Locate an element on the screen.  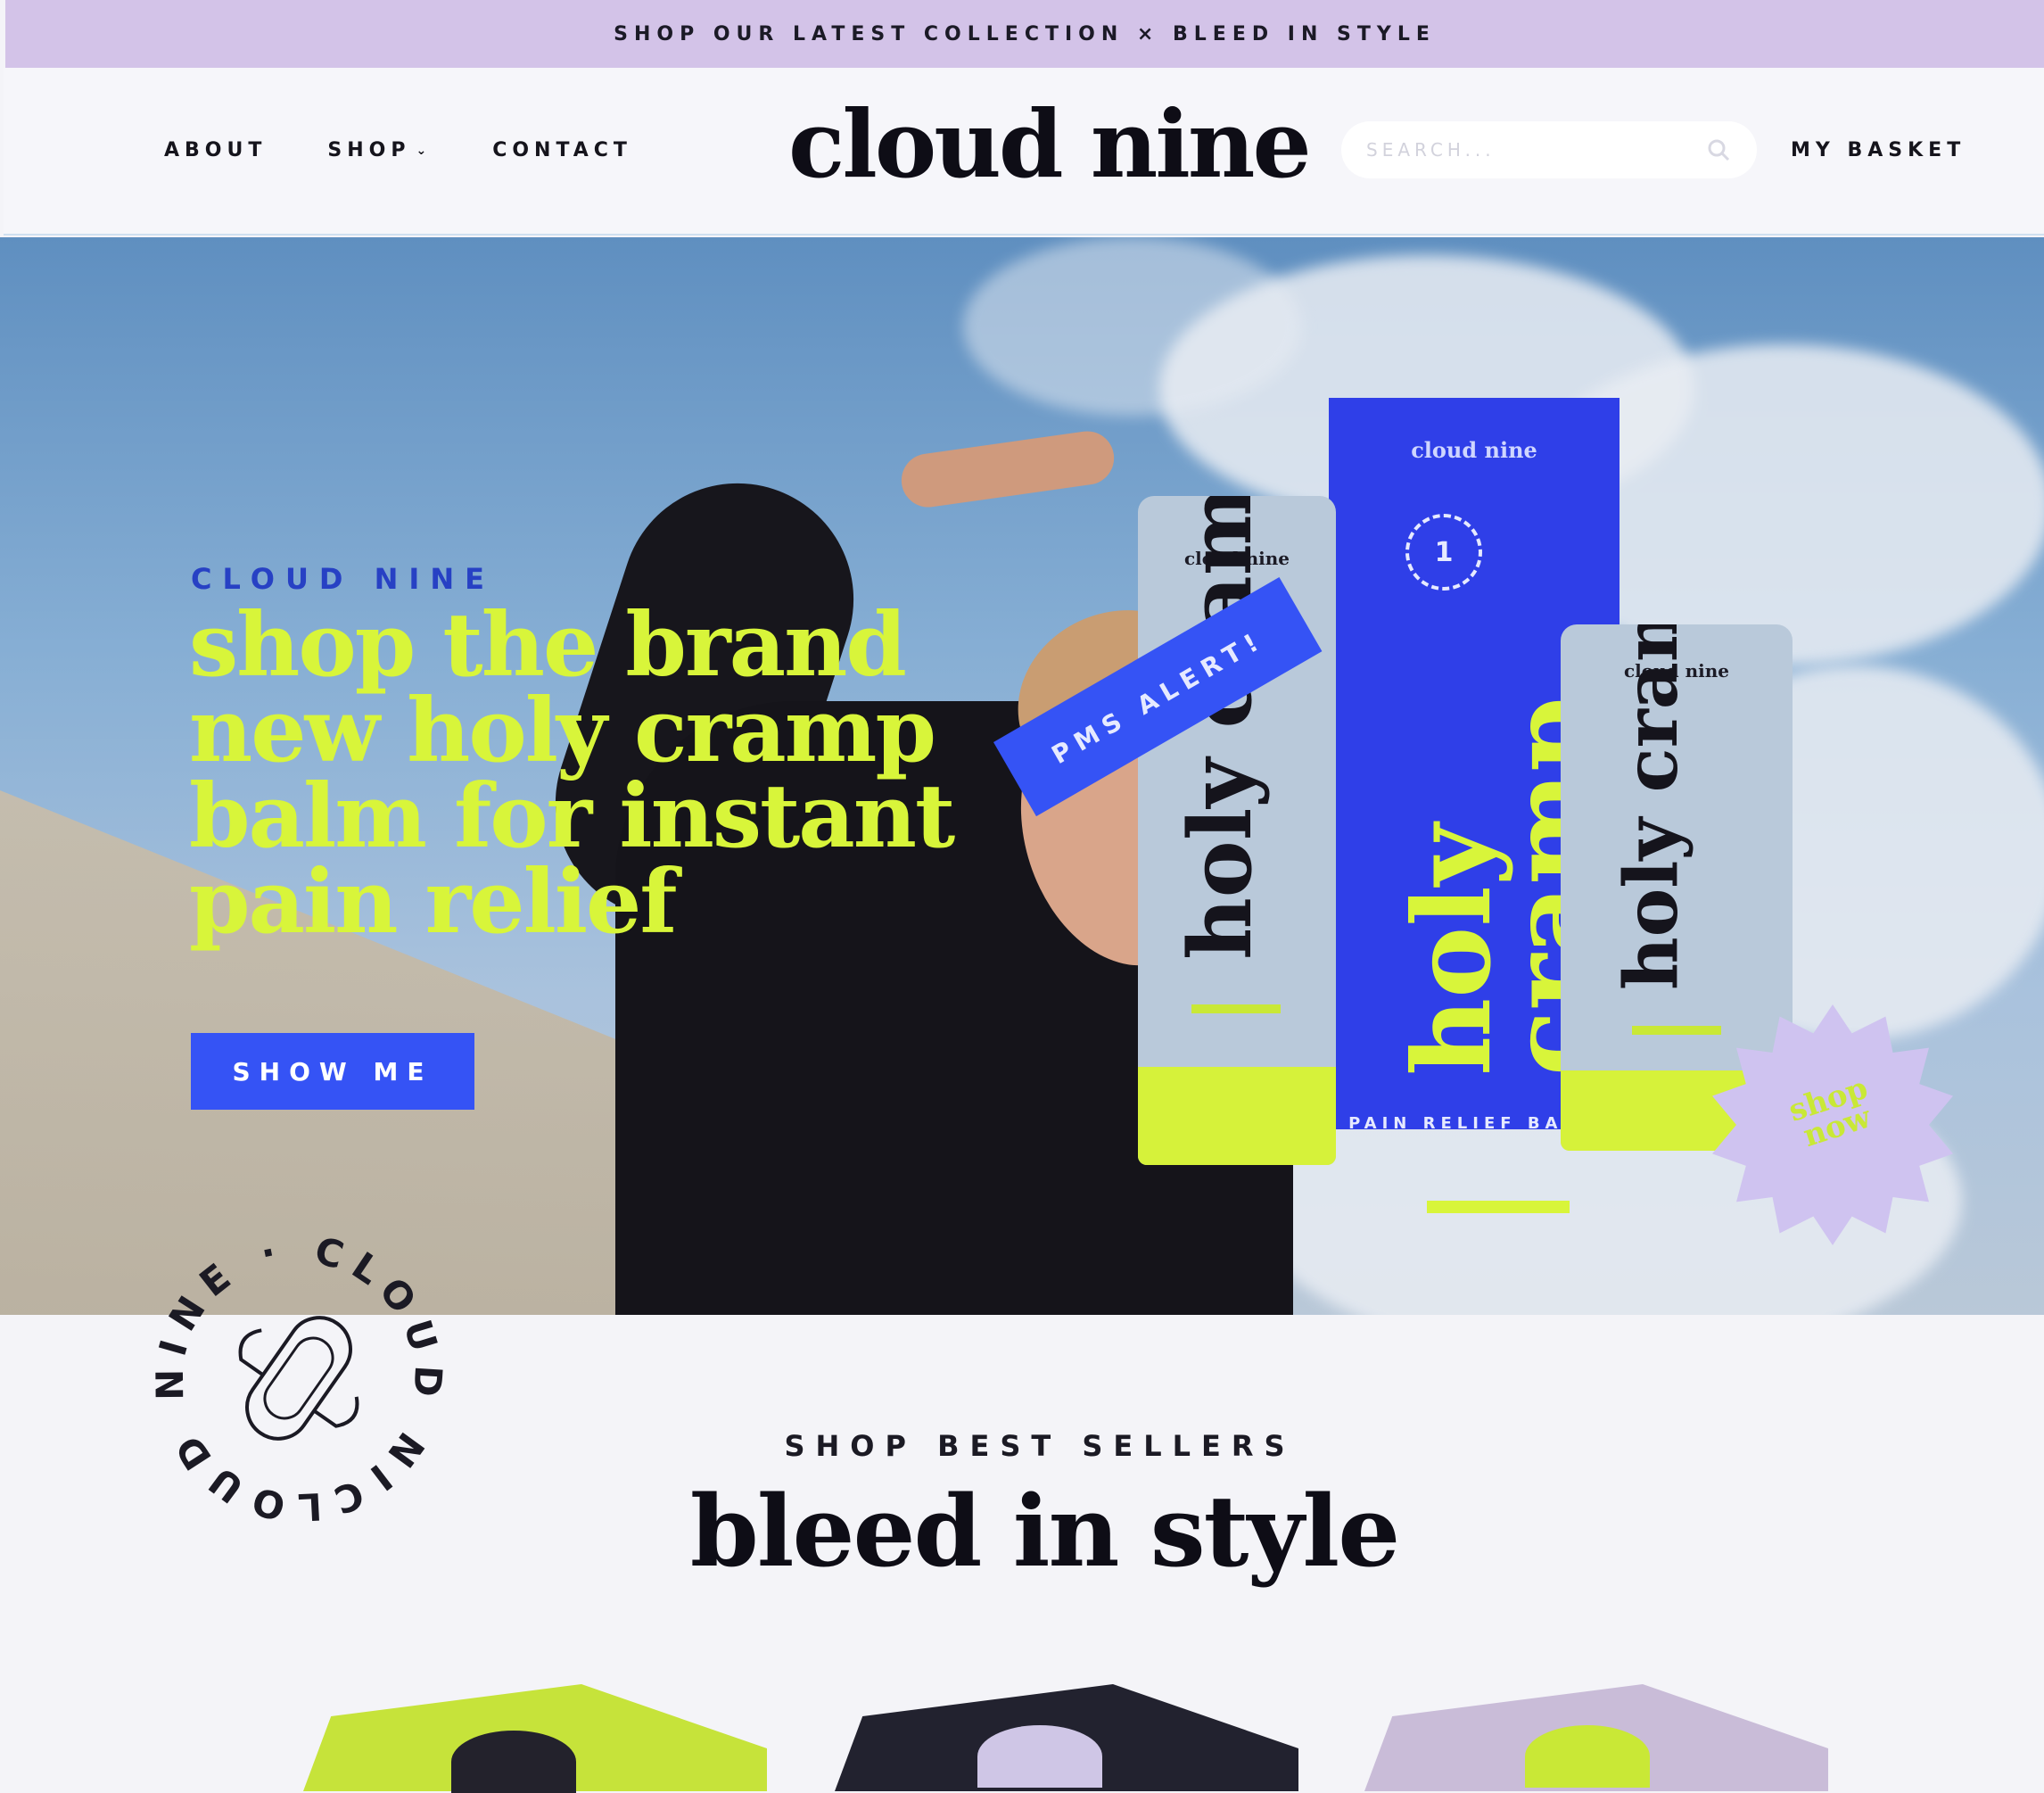
basket-link: MY BASKET is located at coordinates (1879, 150).